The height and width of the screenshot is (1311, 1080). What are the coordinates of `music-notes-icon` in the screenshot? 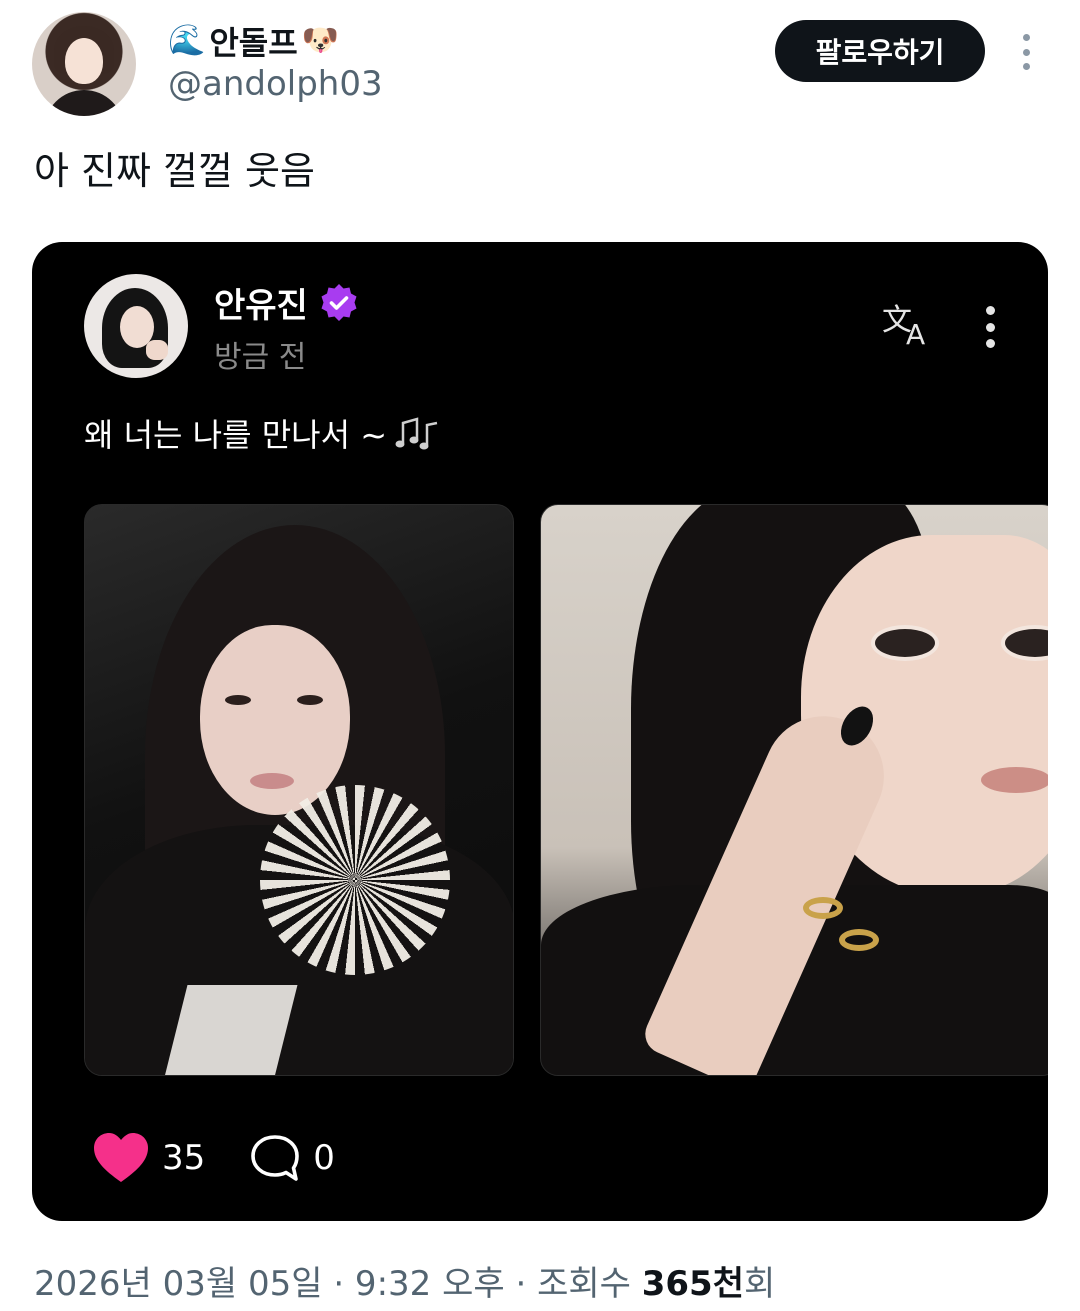 It's located at (416, 433).